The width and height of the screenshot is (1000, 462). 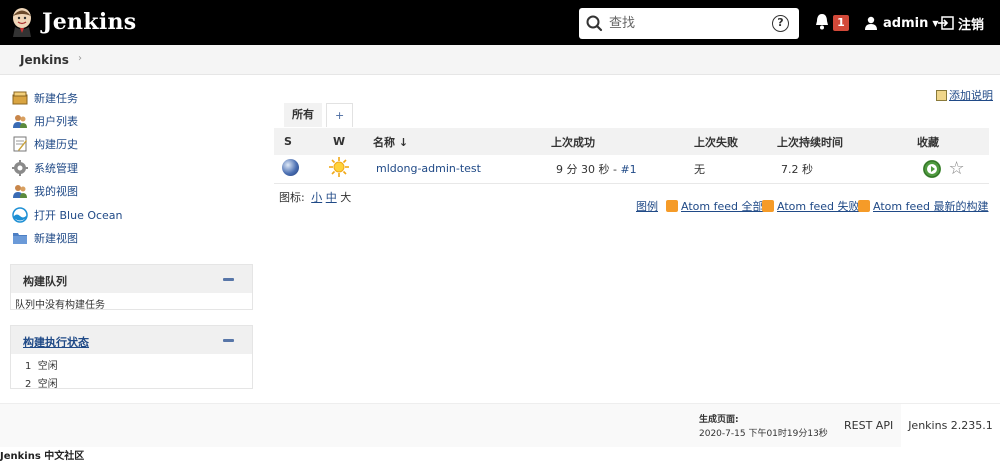 What do you see at coordinates (131, 279) in the screenshot?
I see `build-queue-header: 构建队列` at bounding box center [131, 279].